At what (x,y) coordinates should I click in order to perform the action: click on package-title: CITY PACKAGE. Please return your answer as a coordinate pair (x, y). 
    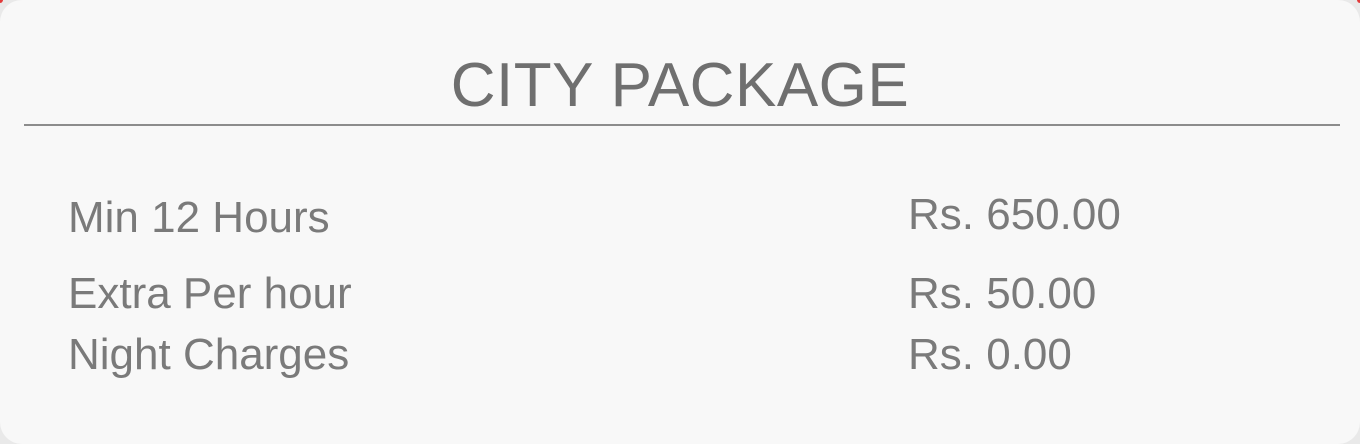
    Looking at the image, I should click on (680, 85).